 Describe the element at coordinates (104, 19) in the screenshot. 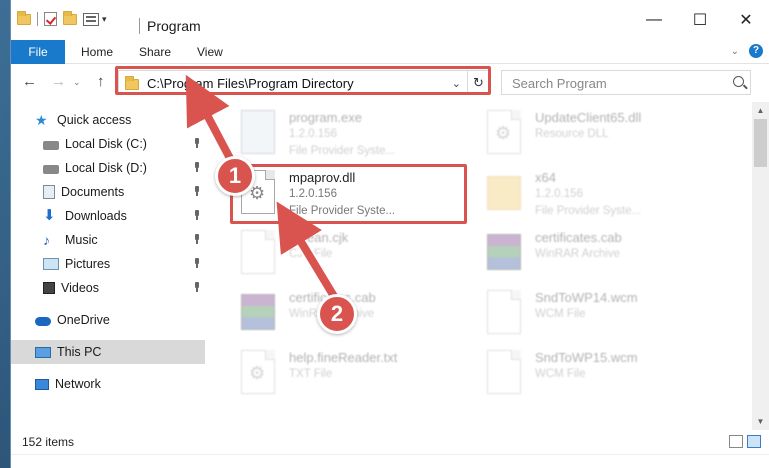

I see `qat-dropdown-icon: ▾` at that location.